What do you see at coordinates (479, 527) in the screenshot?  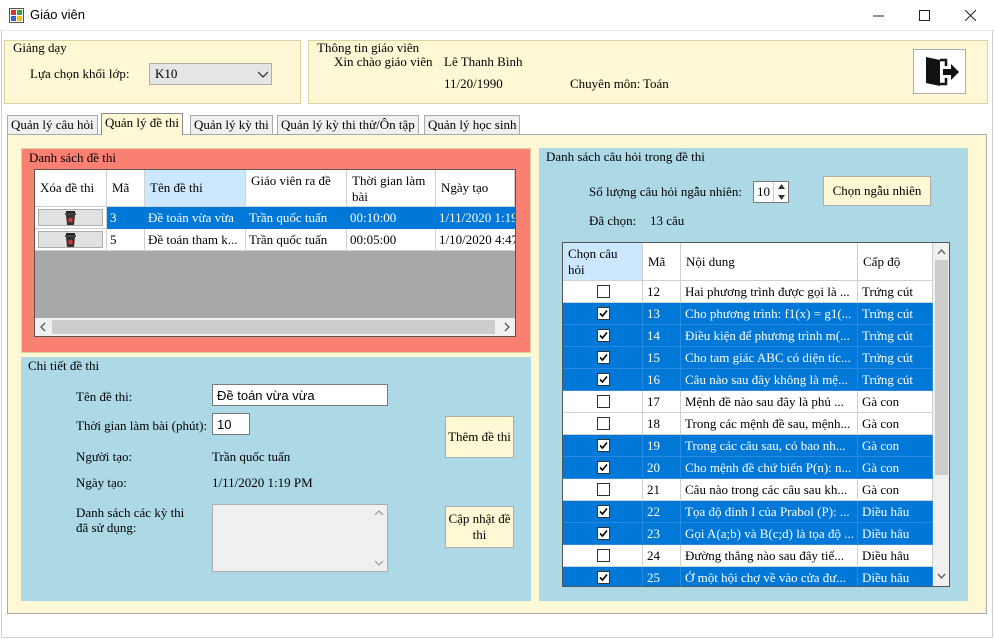 I see `update-exam-button: Cập nhật đề thi` at bounding box center [479, 527].